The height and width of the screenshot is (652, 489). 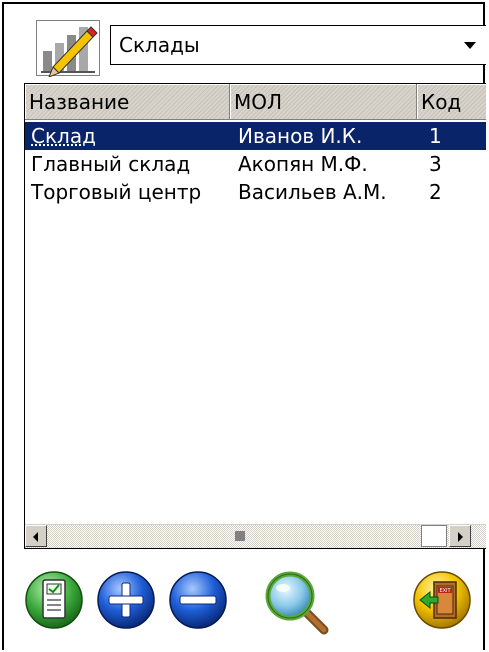 I want to click on add-button, so click(x=126, y=600).